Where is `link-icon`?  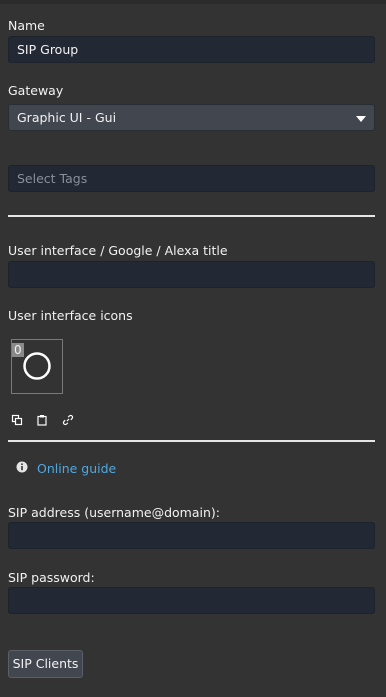
link-icon is located at coordinates (68, 420).